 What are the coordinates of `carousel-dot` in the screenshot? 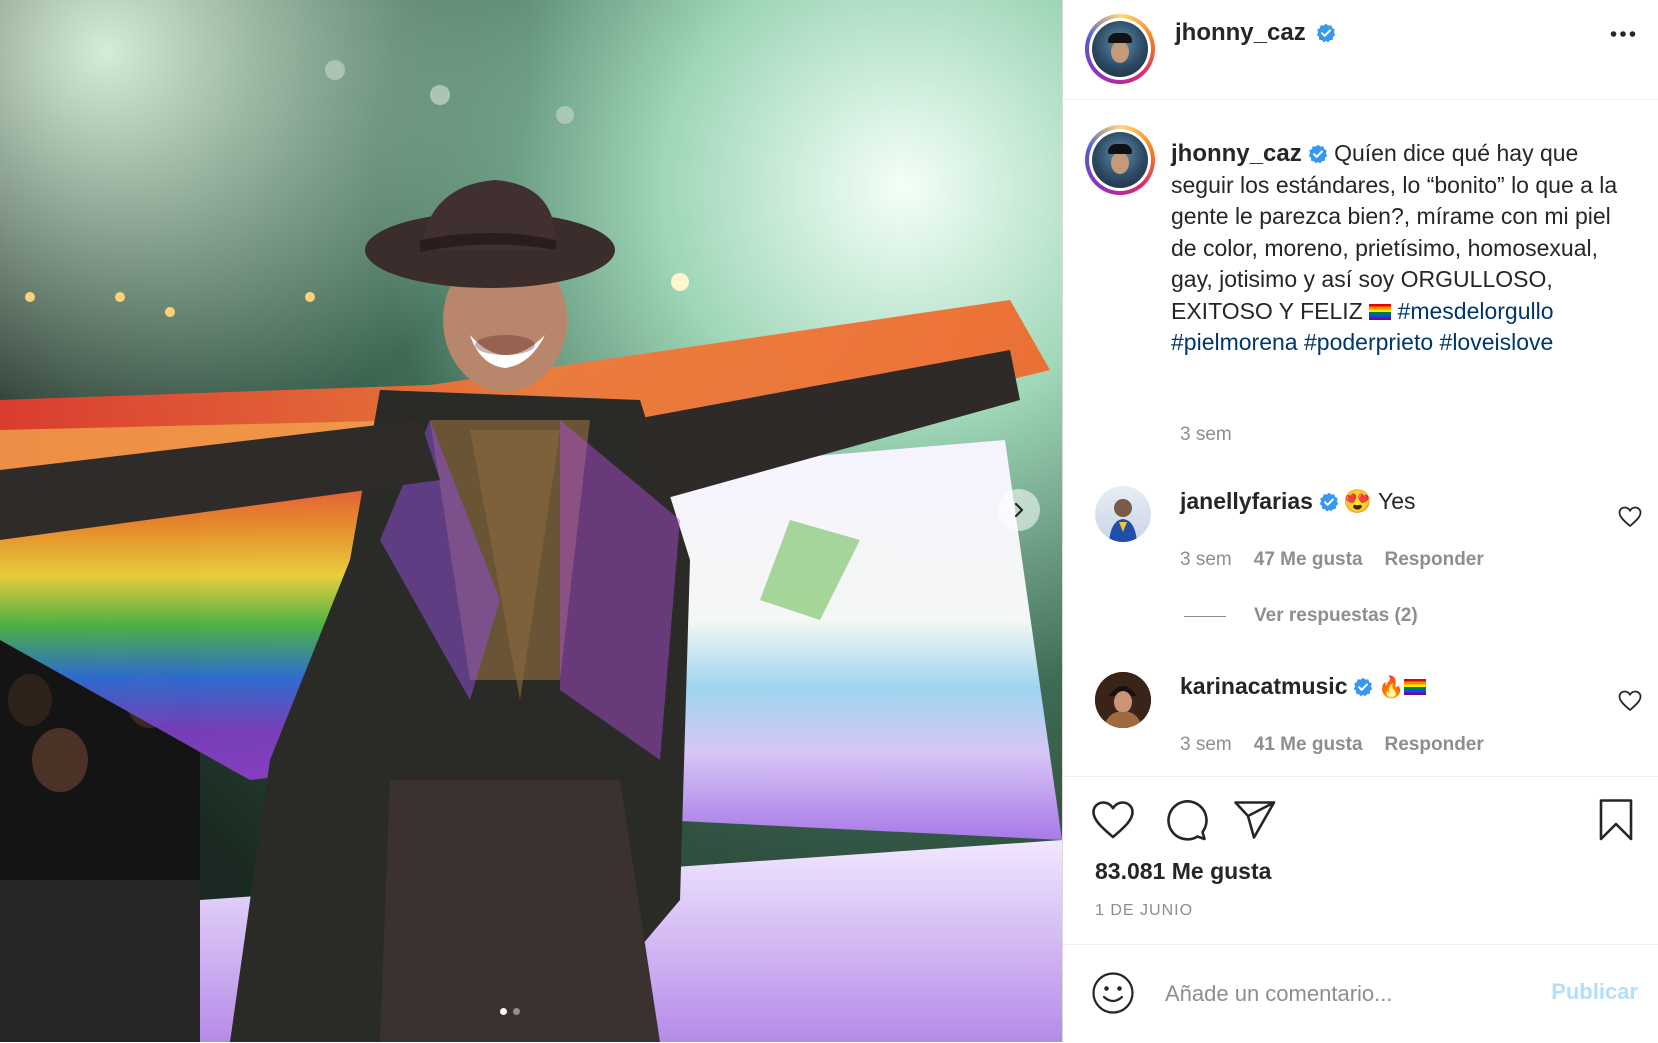 It's located at (516, 1011).